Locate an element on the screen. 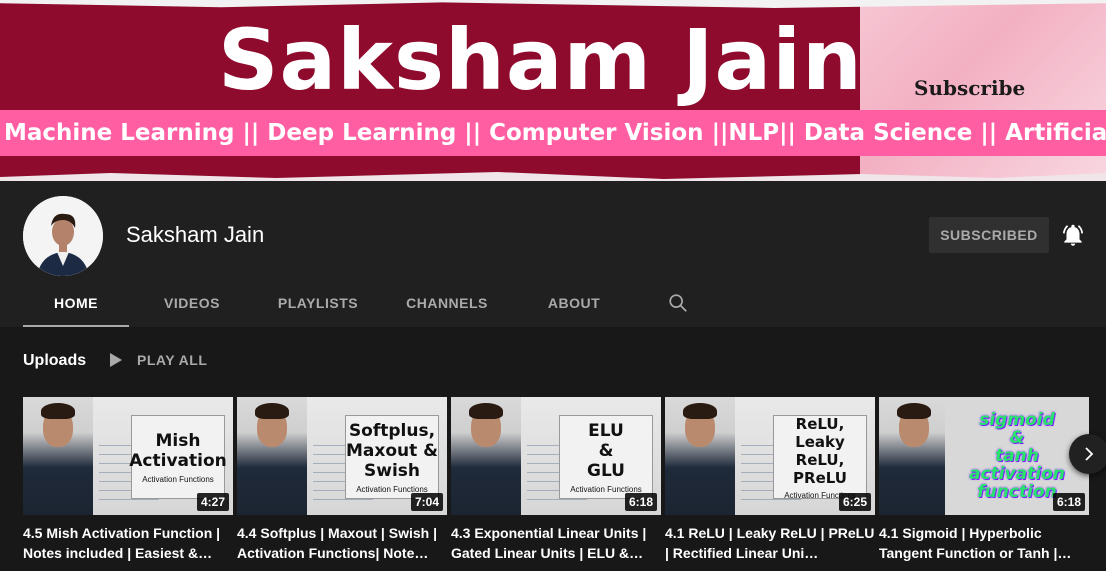 This screenshot has width=1106, height=571. play-all-button: PLAY ALL is located at coordinates (158, 360).